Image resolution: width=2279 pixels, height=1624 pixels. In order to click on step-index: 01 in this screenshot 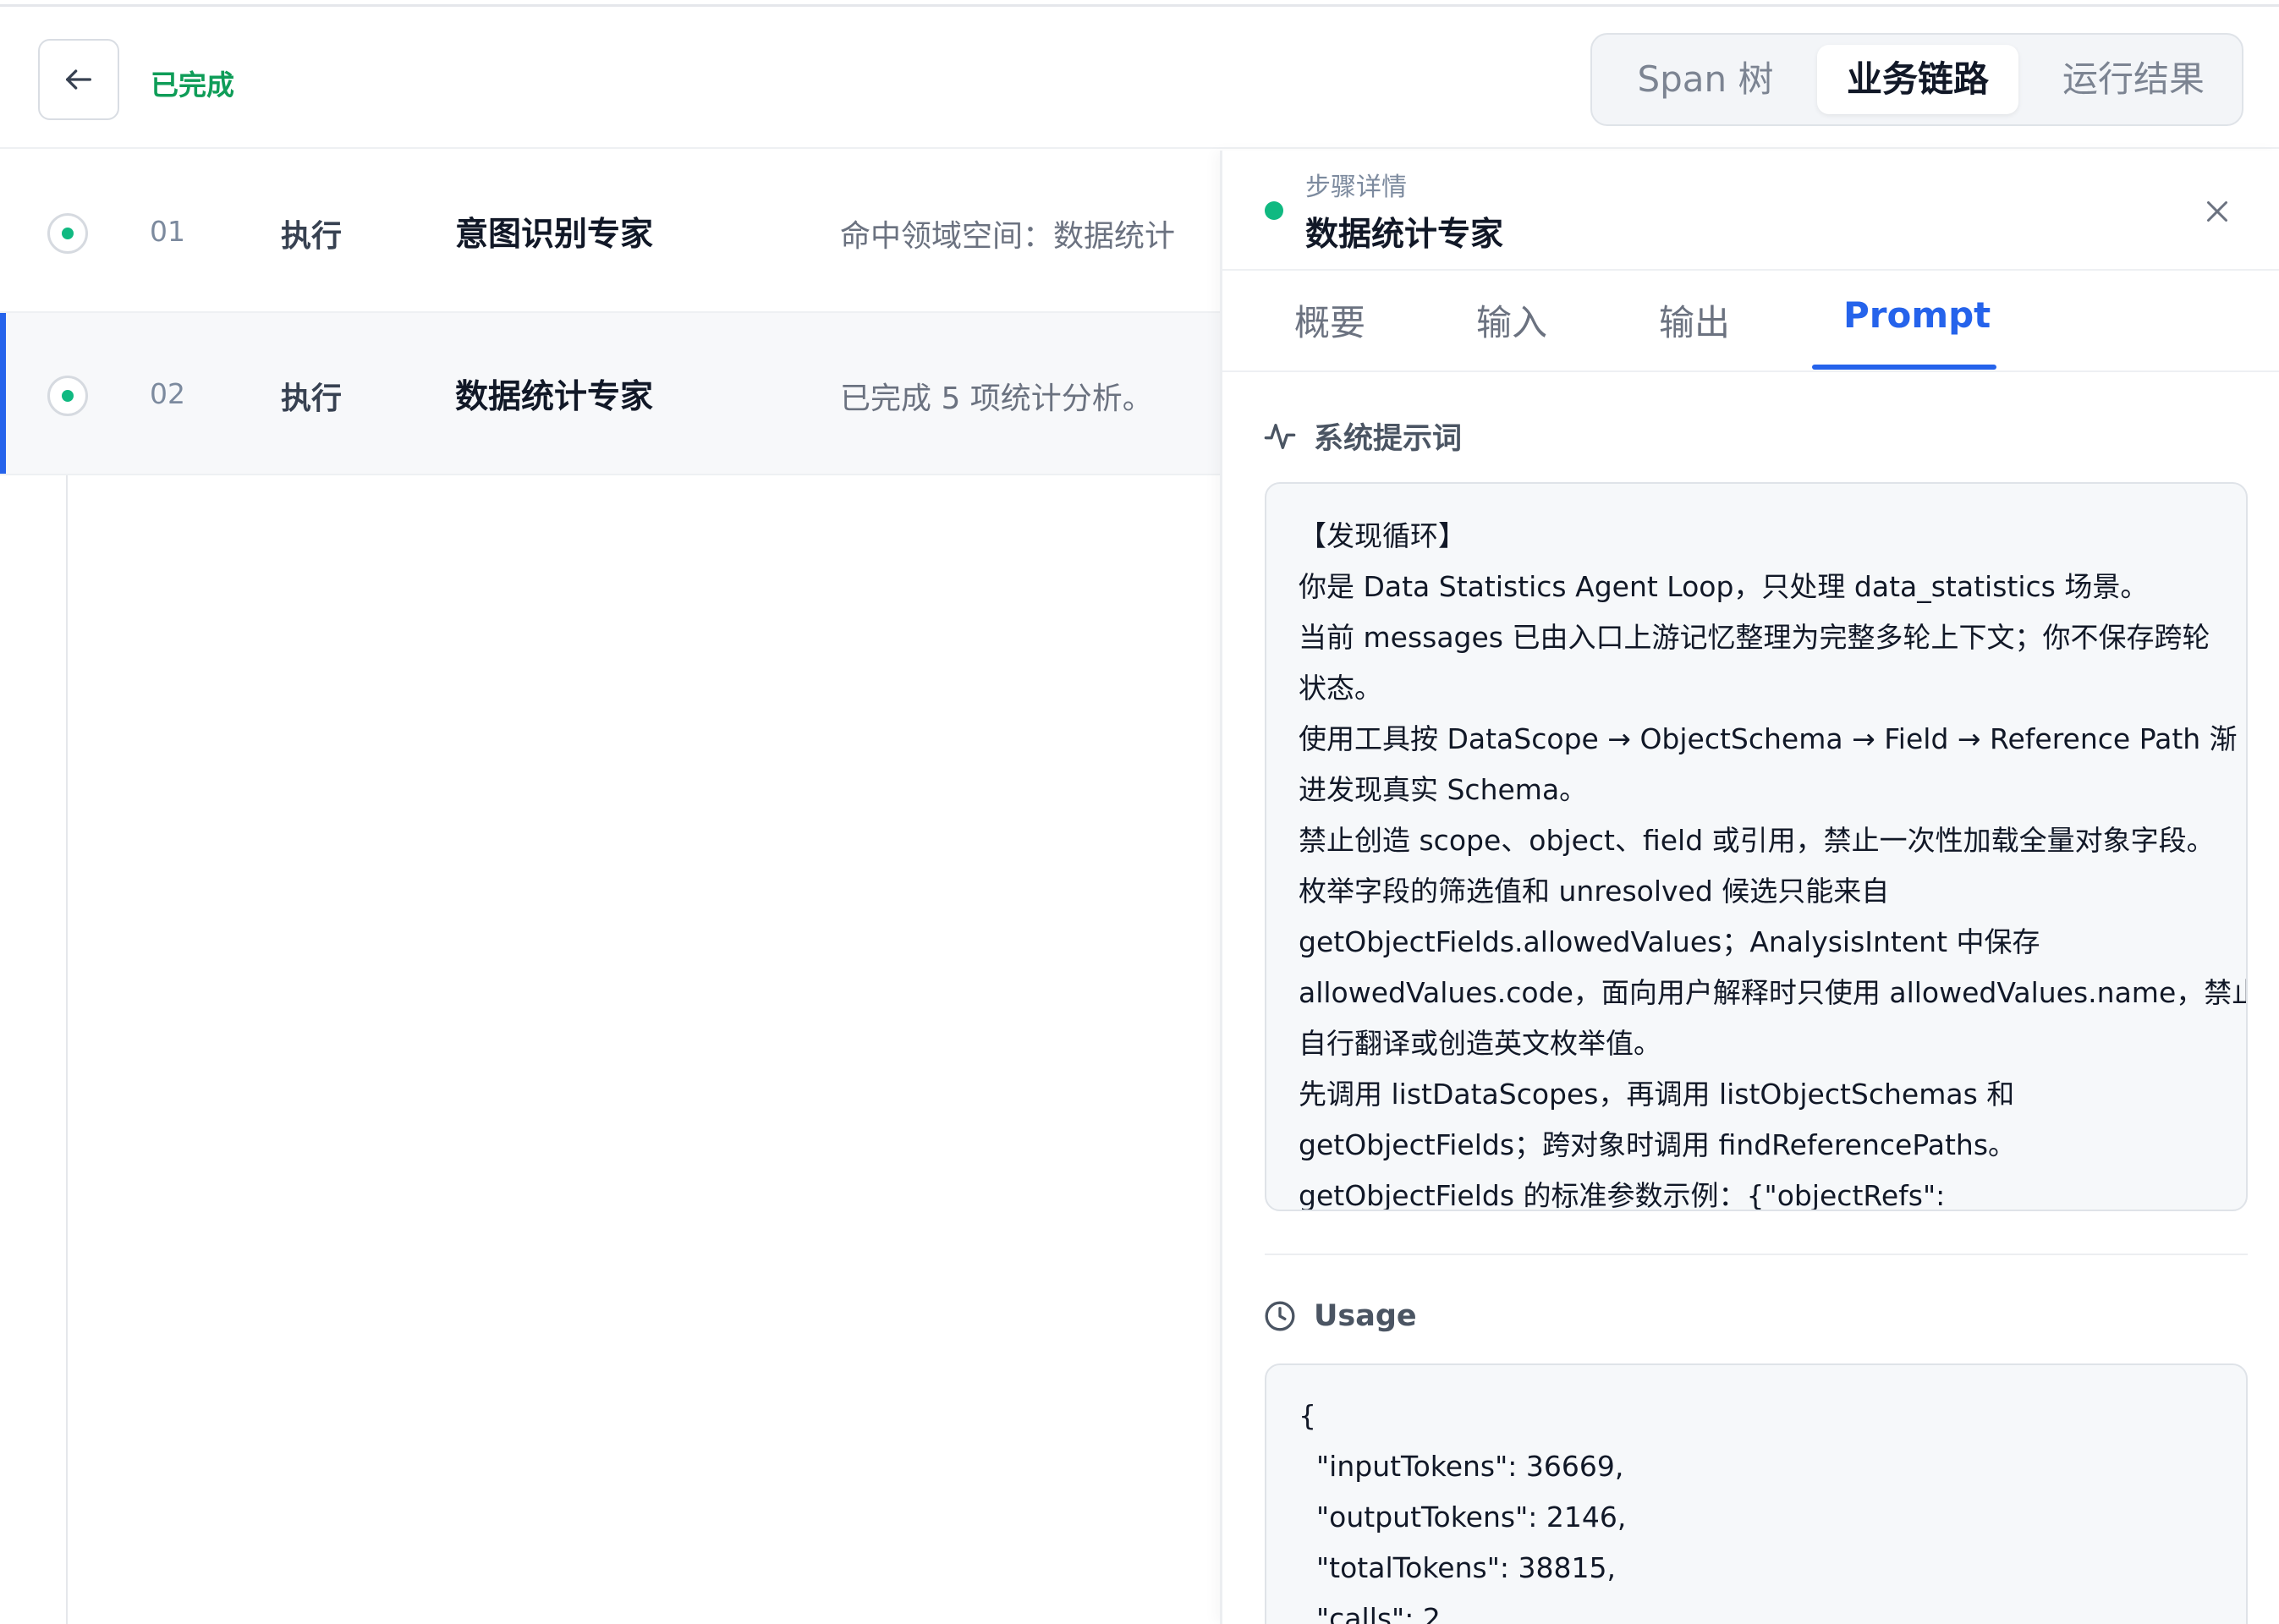, I will do `click(167, 232)`.